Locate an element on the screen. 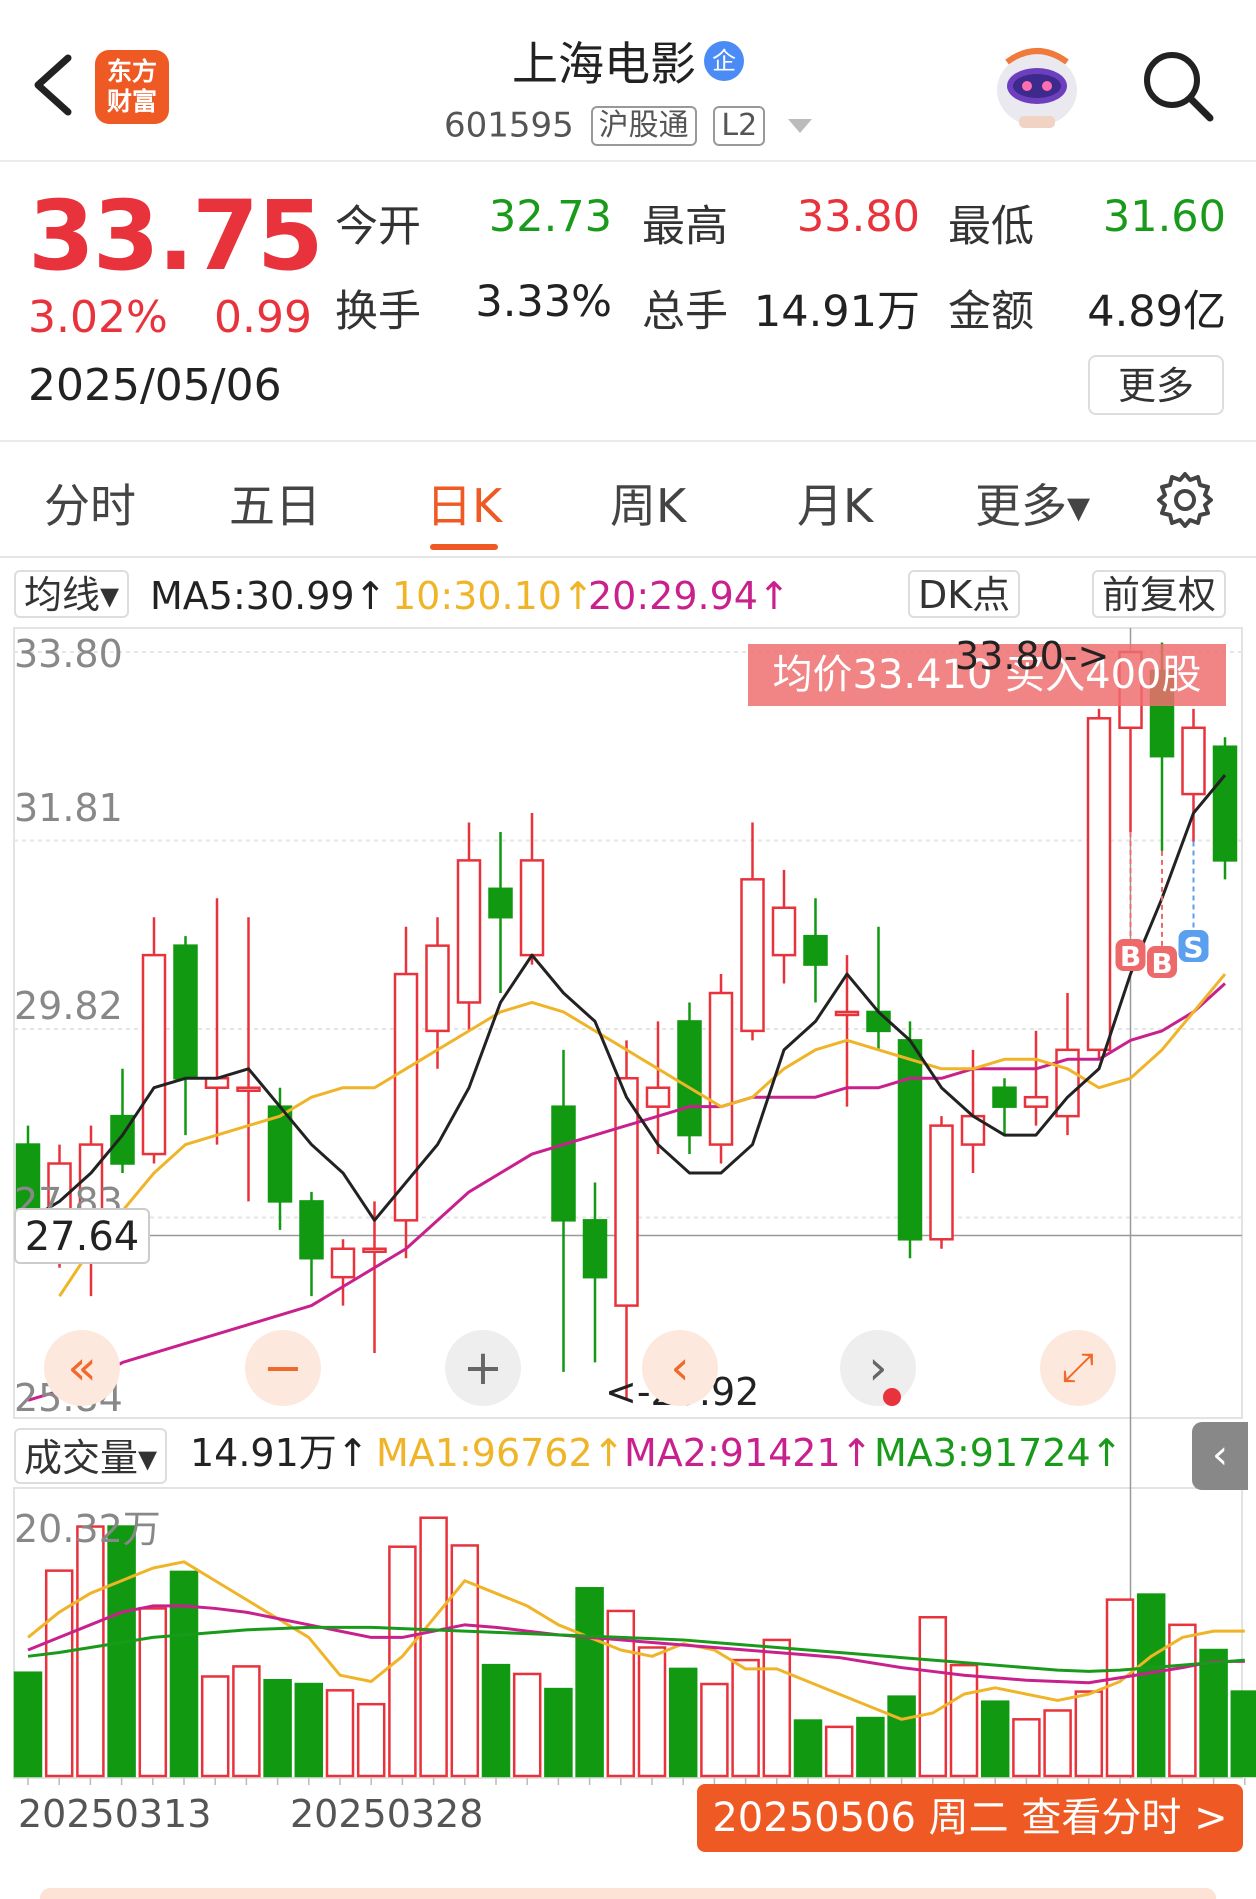  vol-ma1: MA1:96762↑ is located at coordinates (500, 1453).